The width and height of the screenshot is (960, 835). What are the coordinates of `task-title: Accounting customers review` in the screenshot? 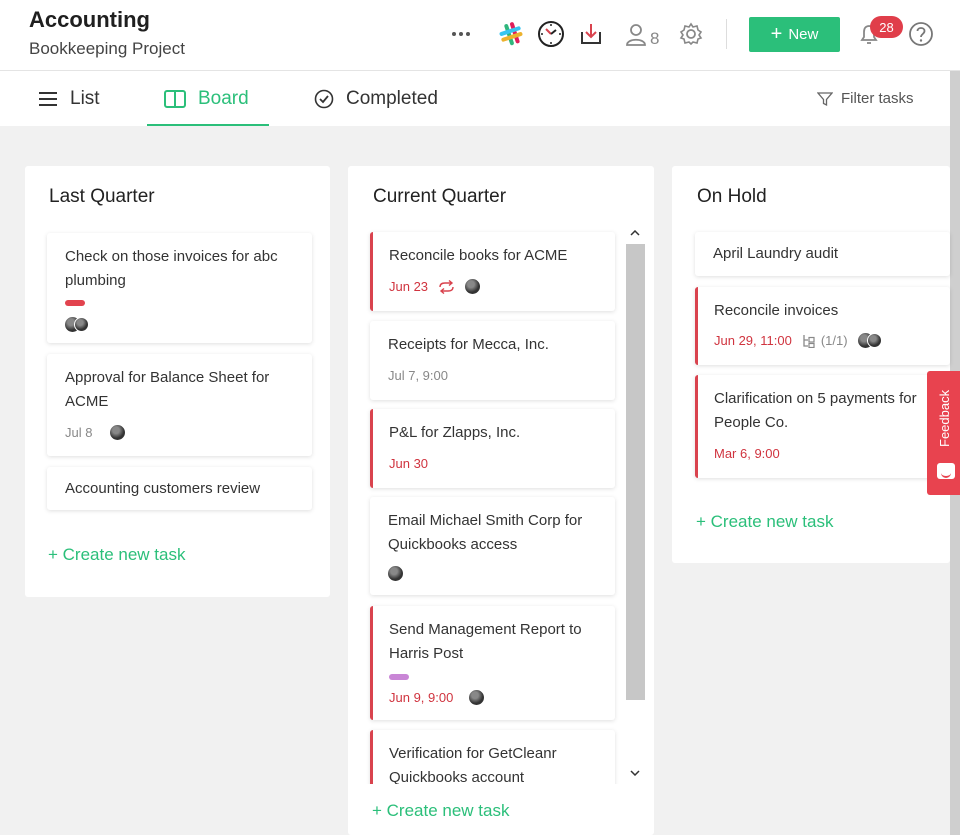 It's located at (163, 488).